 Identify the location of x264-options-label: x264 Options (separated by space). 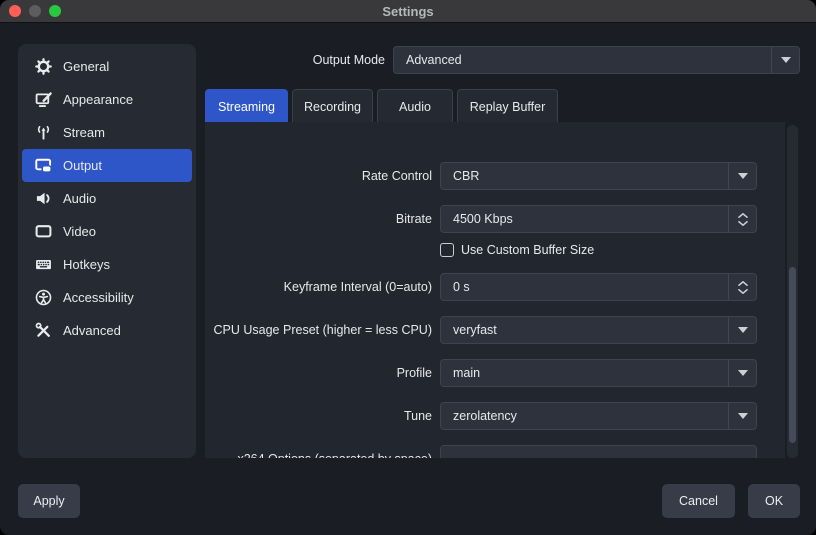
(318, 451).